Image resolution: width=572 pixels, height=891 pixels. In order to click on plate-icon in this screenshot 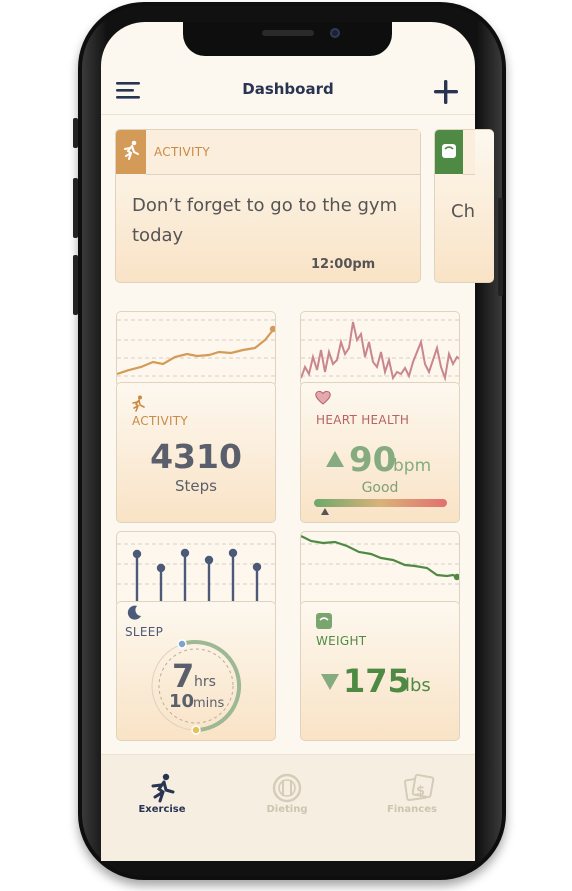, I will do `click(287, 788)`.